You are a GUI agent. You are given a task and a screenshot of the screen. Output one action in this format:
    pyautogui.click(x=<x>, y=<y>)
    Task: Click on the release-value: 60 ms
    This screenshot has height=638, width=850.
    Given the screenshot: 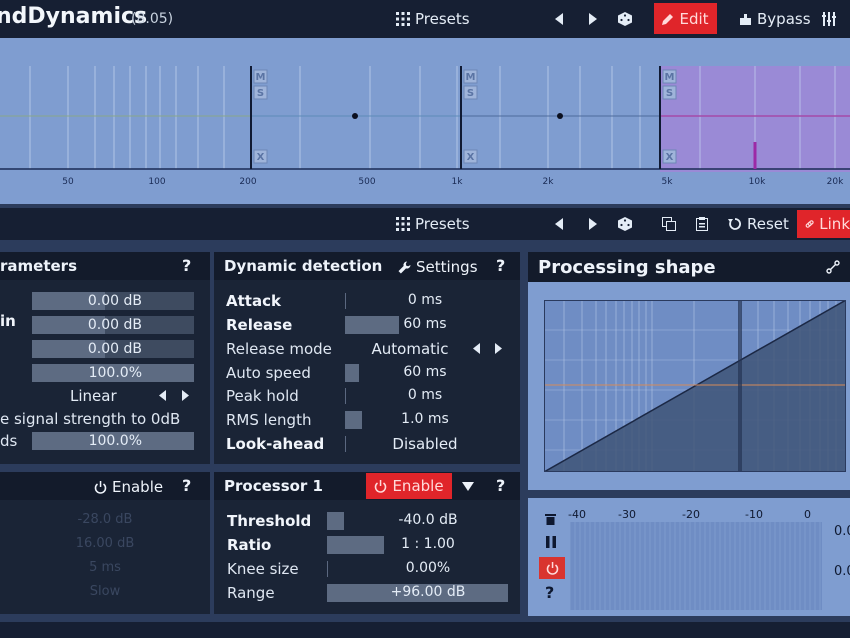 What is the action you would take?
    pyautogui.click(x=425, y=324)
    